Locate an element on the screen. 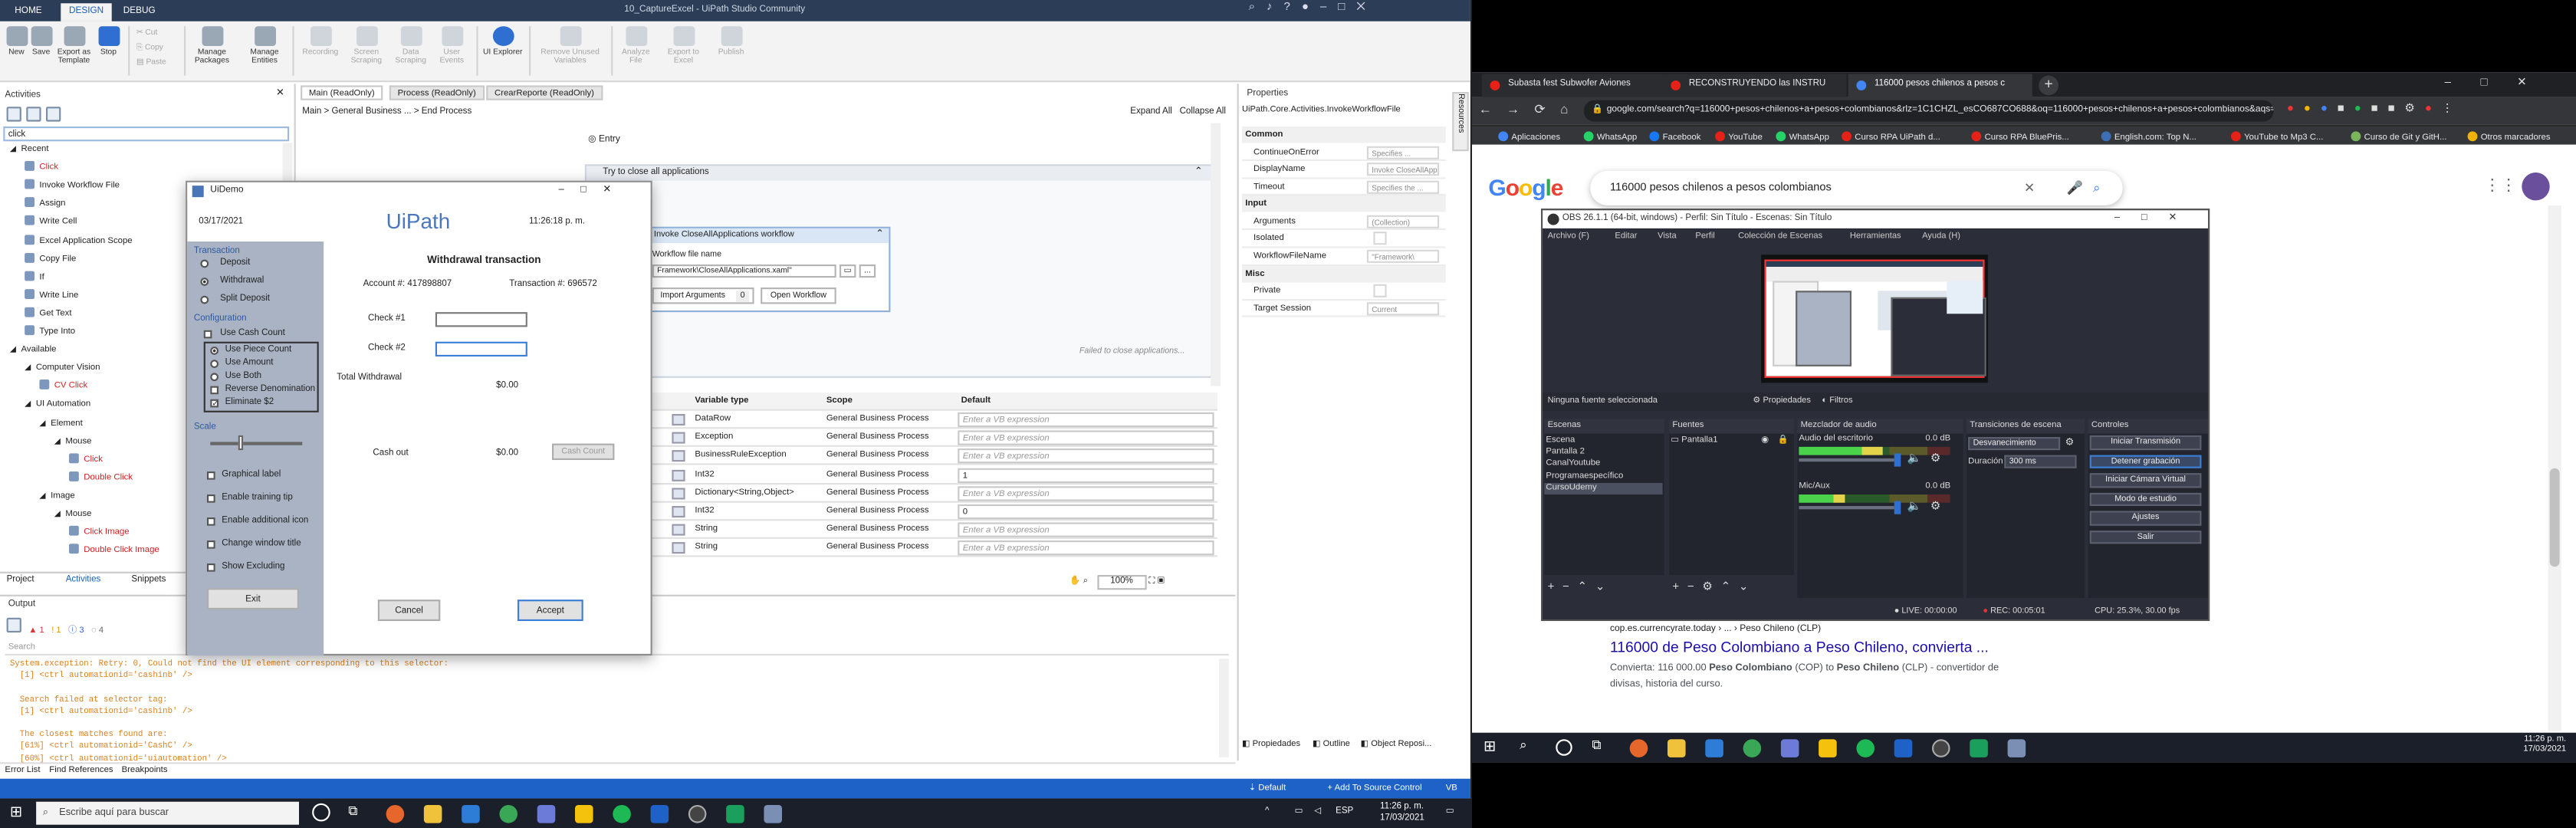 The width and height of the screenshot is (2576, 828). reverse-denomination-checkbox is located at coordinates (215, 390).